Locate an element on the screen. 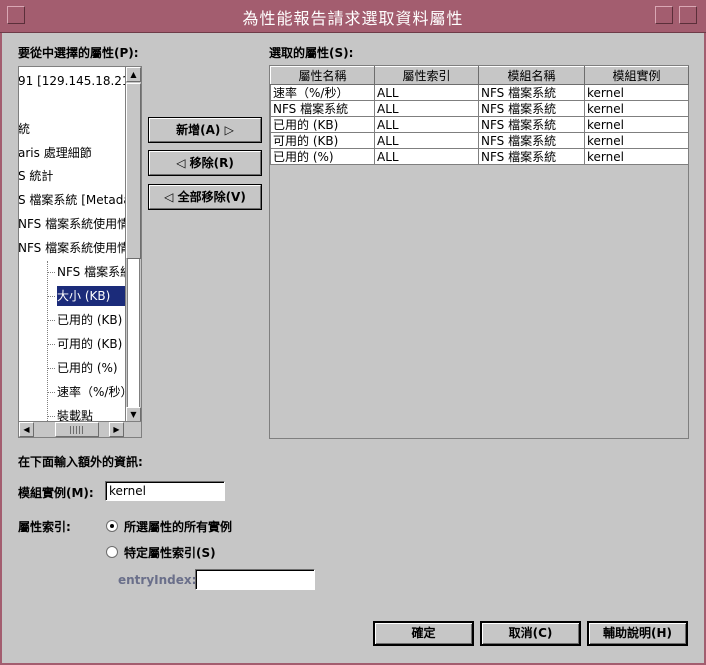 This screenshot has width=706, height=665. tree-item: 91 [129.145.18.211] is located at coordinates (80, 81).